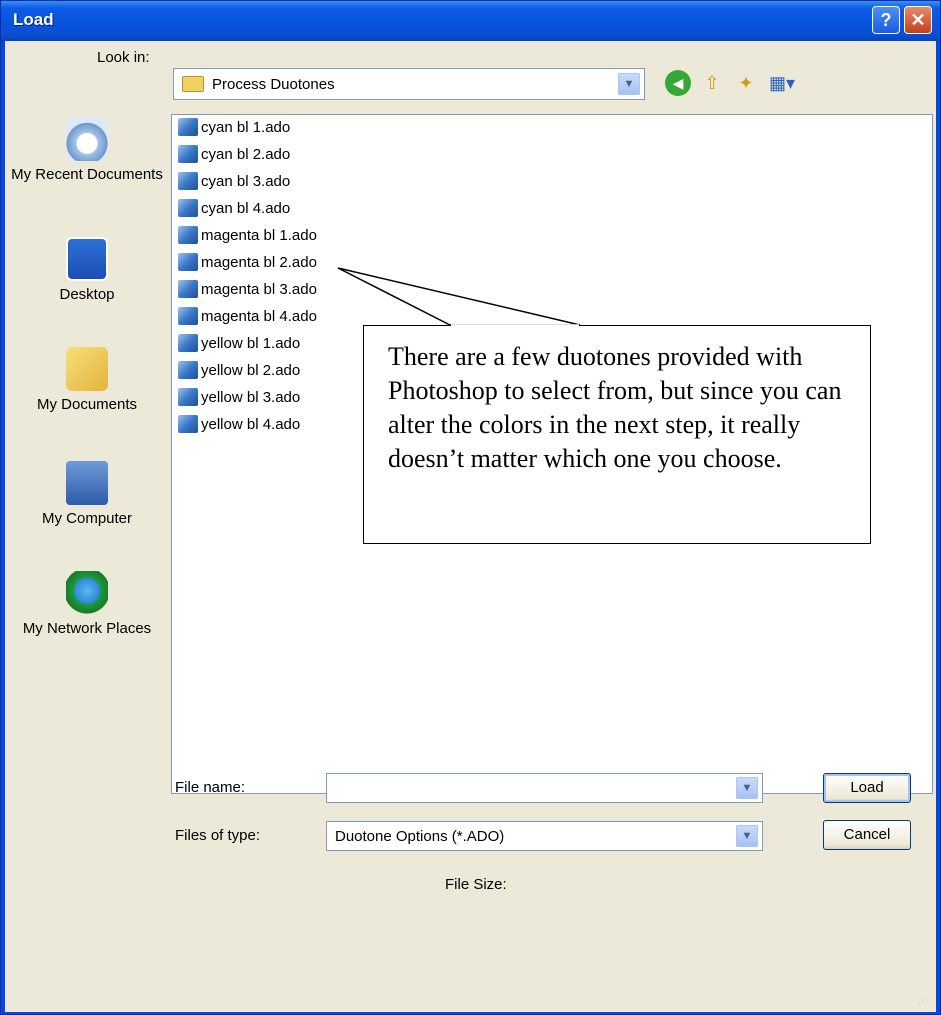  I want to click on folder-icon, so click(193, 84).